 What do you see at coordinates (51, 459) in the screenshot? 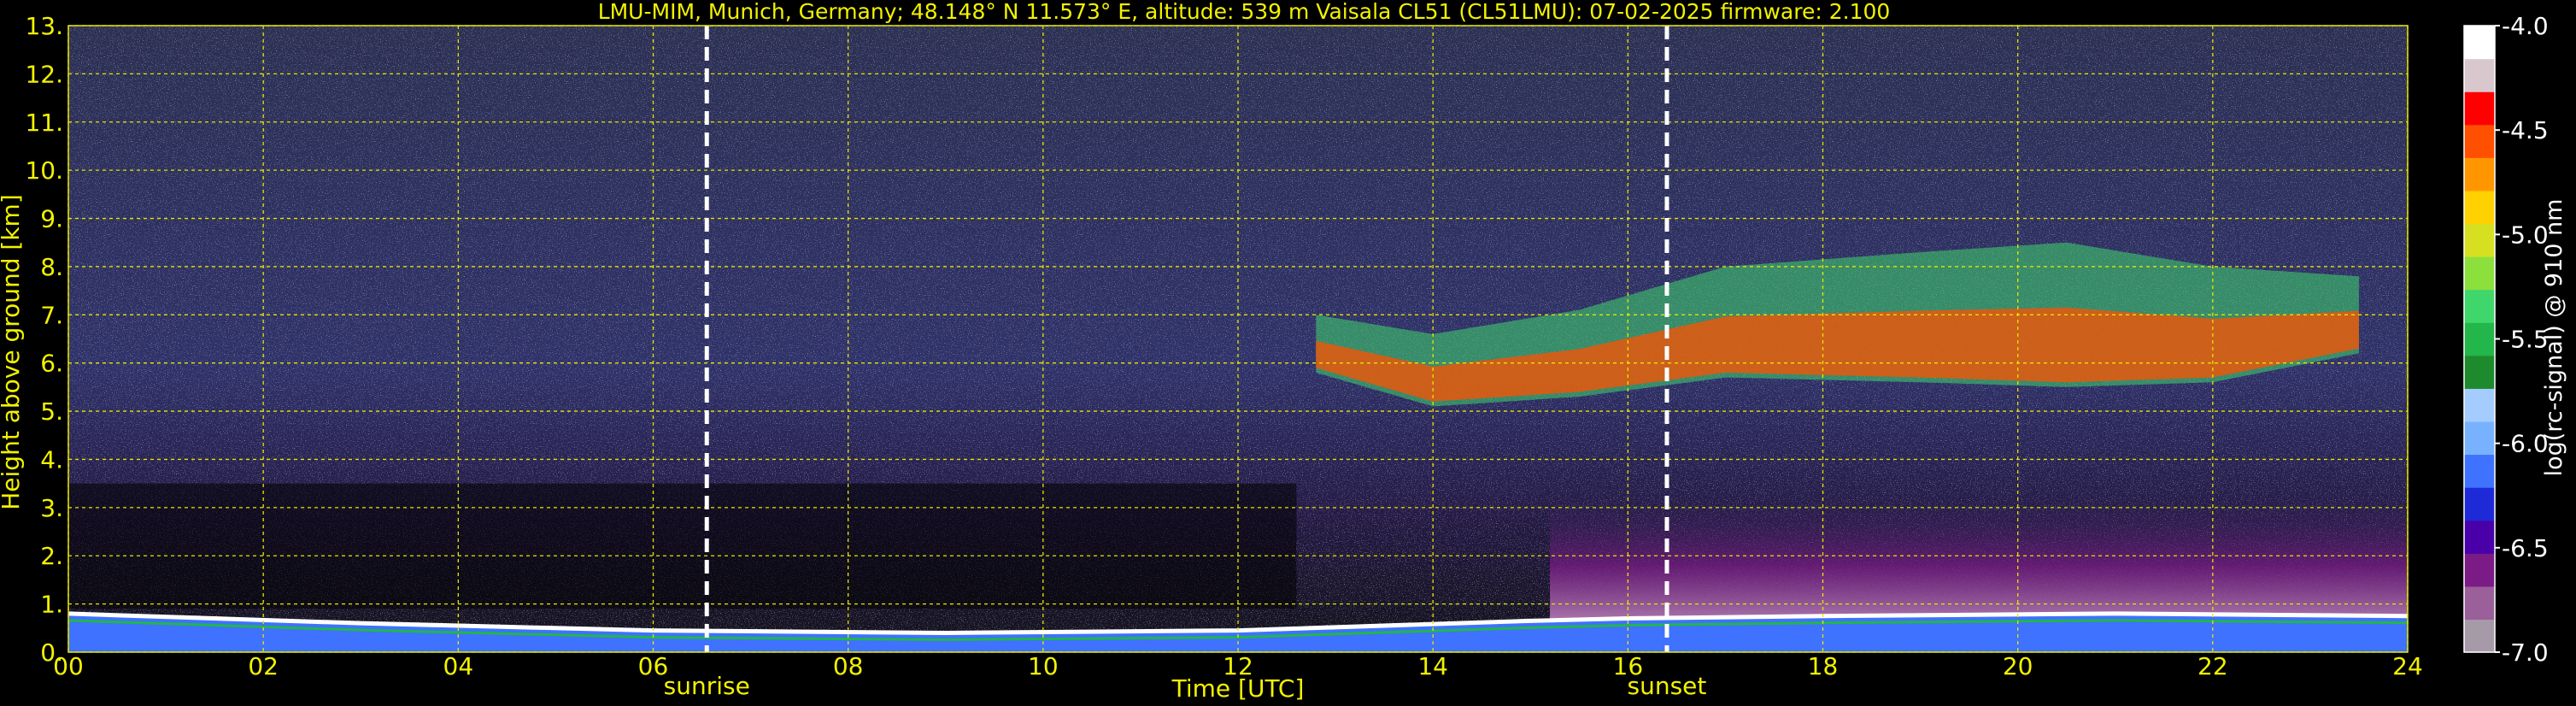
I see `y-tick-label: 4.` at bounding box center [51, 459].